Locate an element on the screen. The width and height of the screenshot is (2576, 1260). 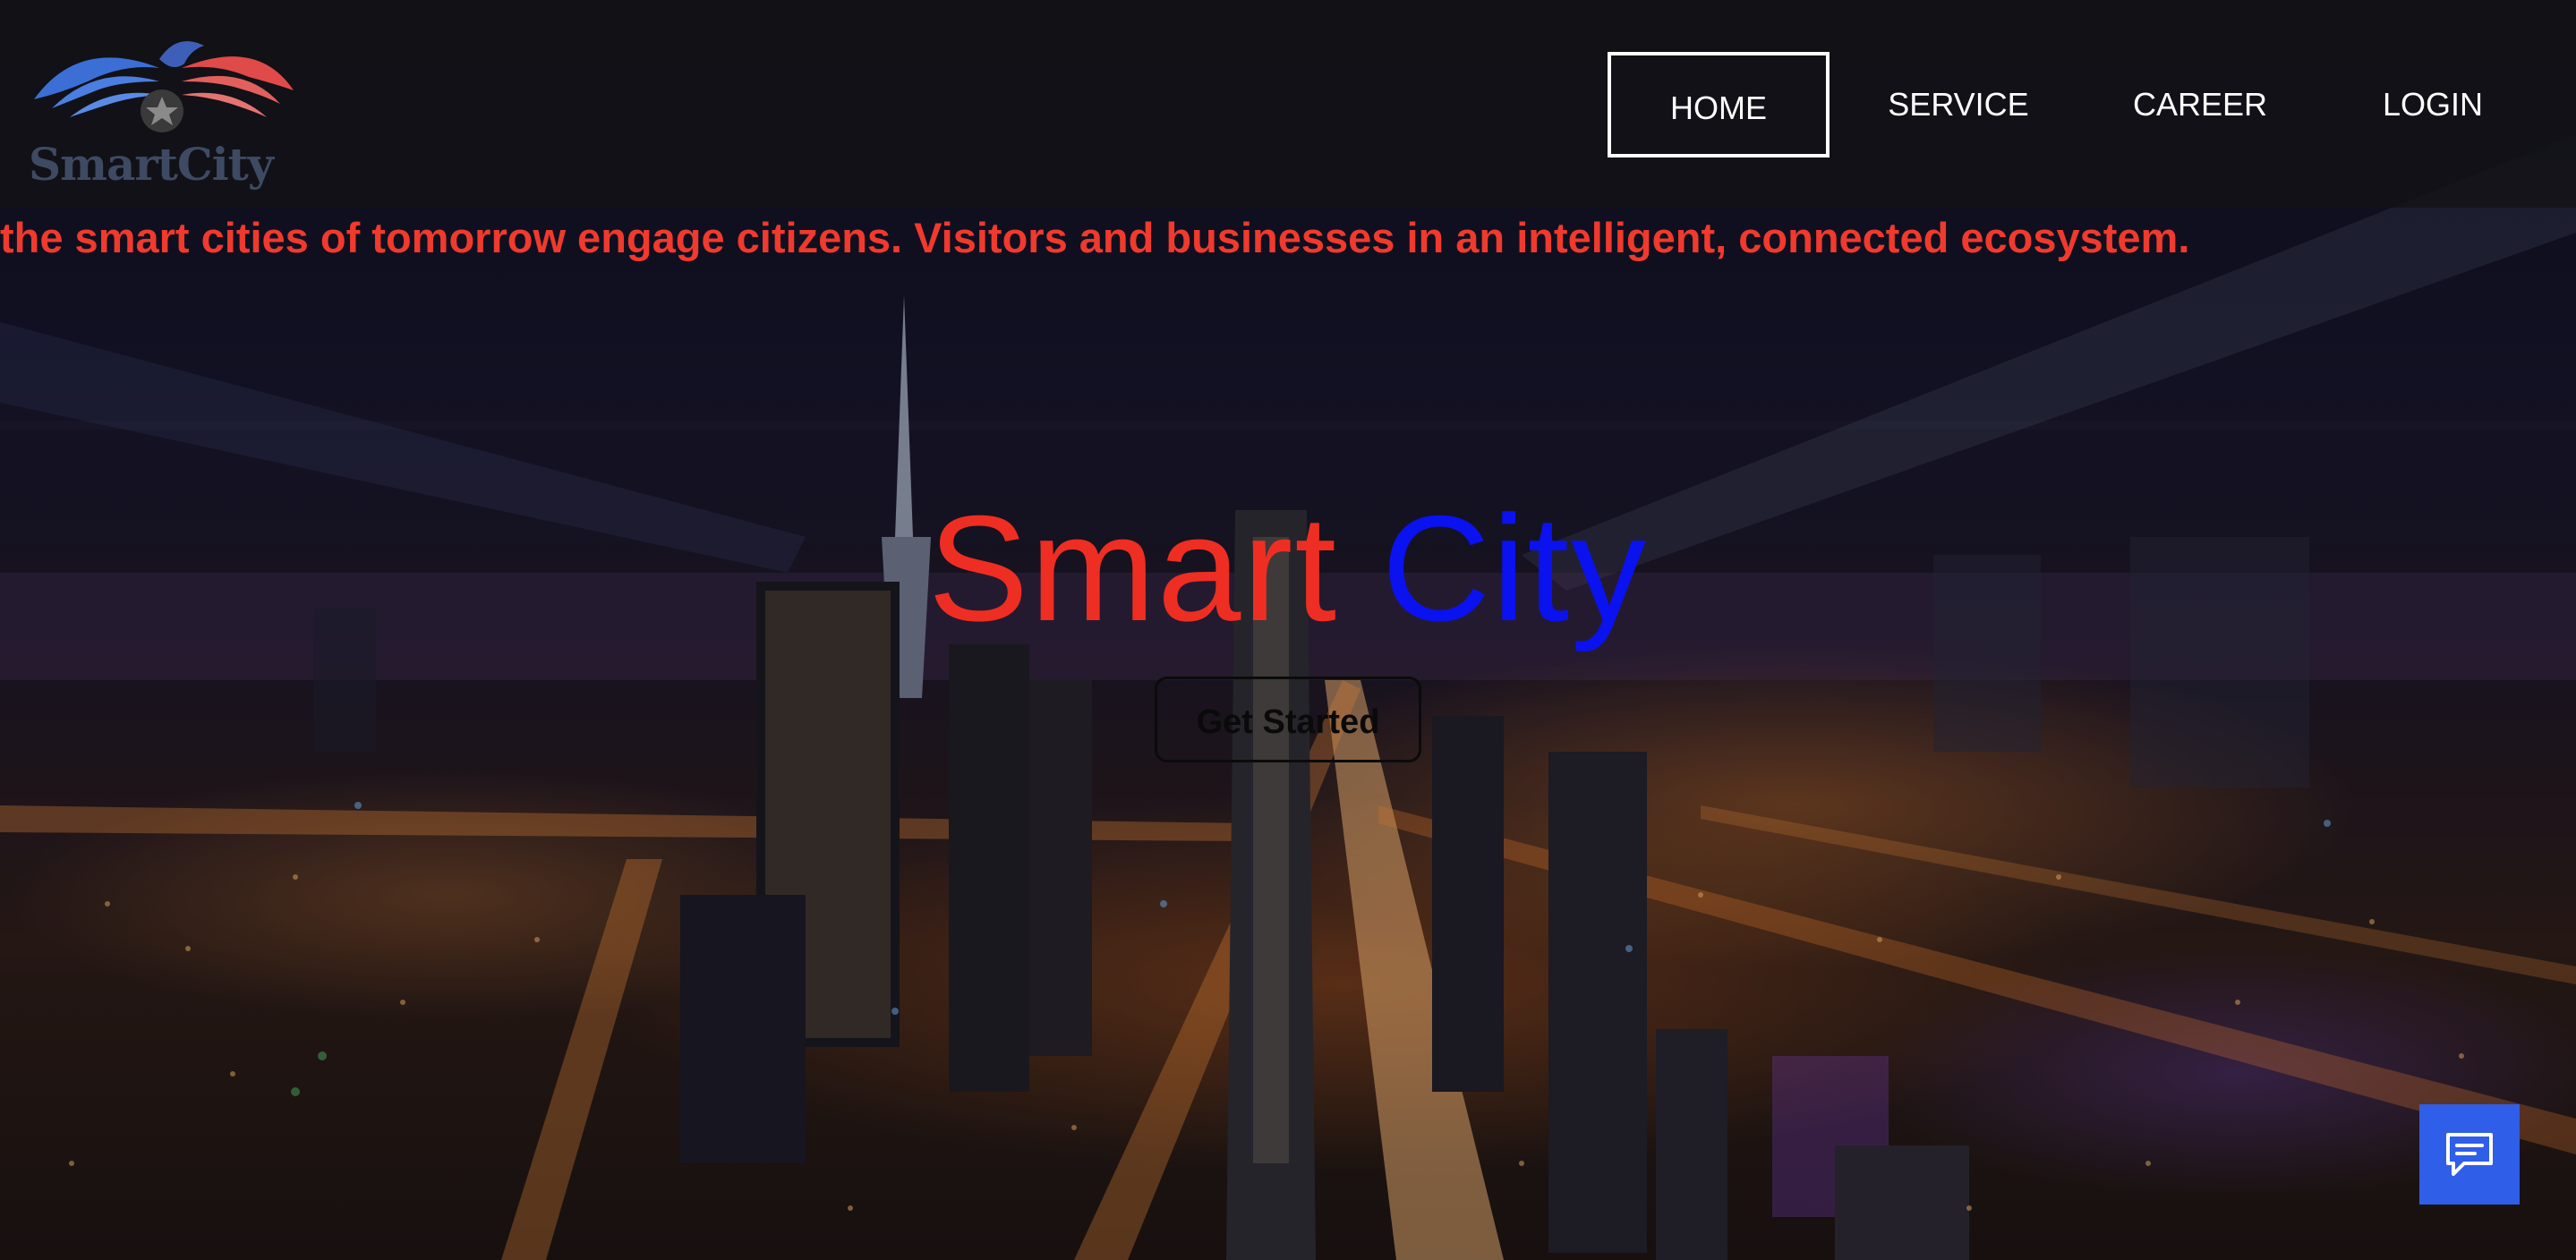
logo-text: SmartCity is located at coordinates (151, 164).